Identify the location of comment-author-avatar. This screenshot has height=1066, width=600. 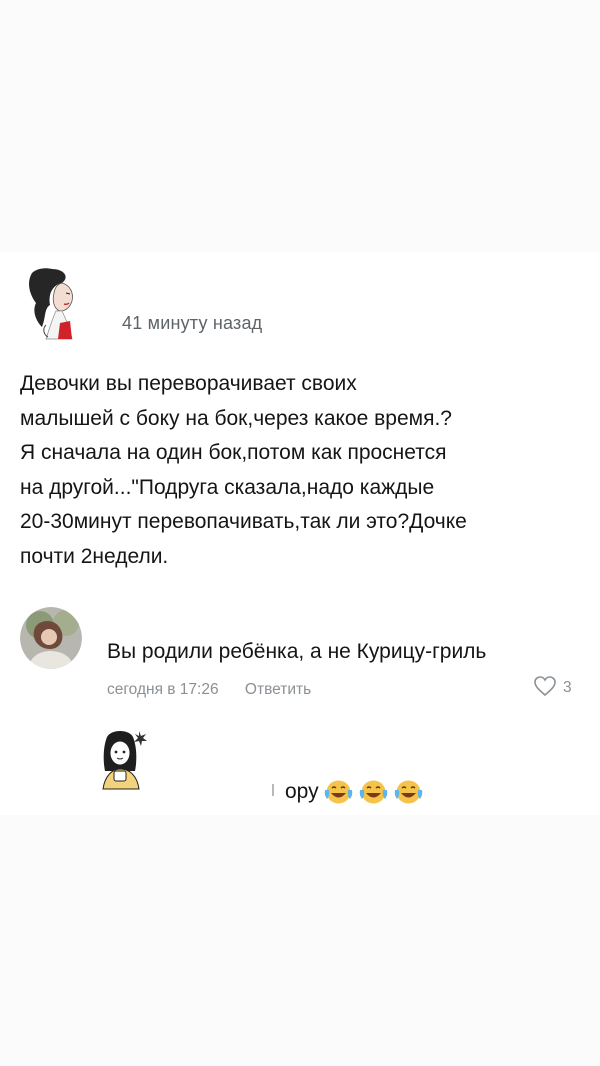
(51, 638).